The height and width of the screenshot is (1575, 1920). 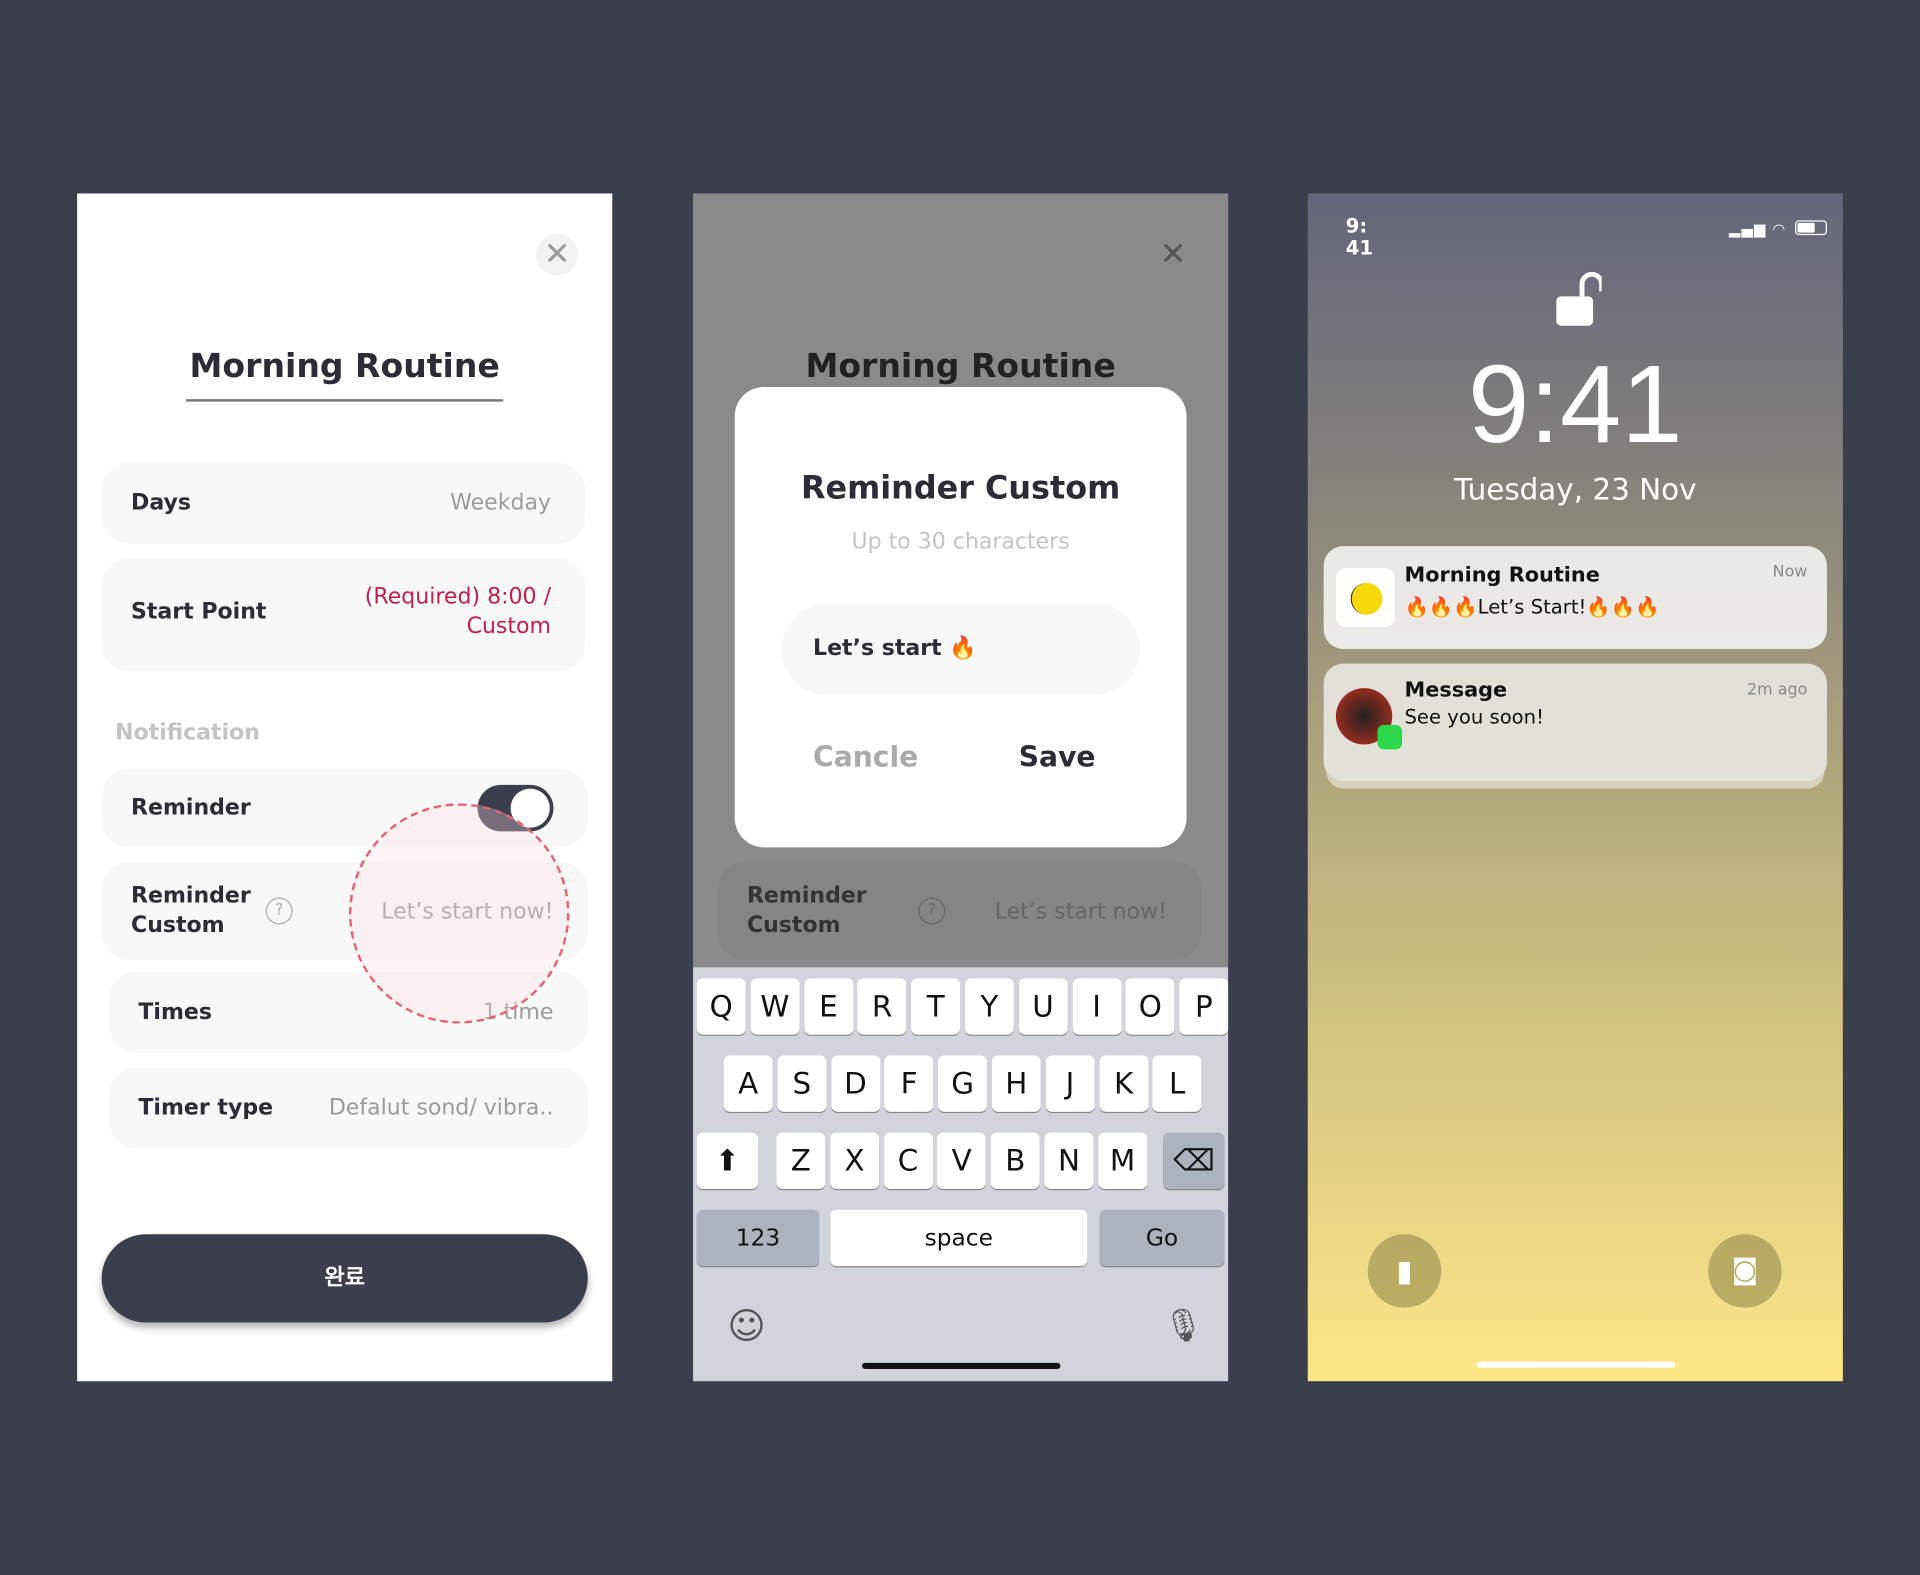 I want to click on go-key: Go, so click(x=1162, y=1238).